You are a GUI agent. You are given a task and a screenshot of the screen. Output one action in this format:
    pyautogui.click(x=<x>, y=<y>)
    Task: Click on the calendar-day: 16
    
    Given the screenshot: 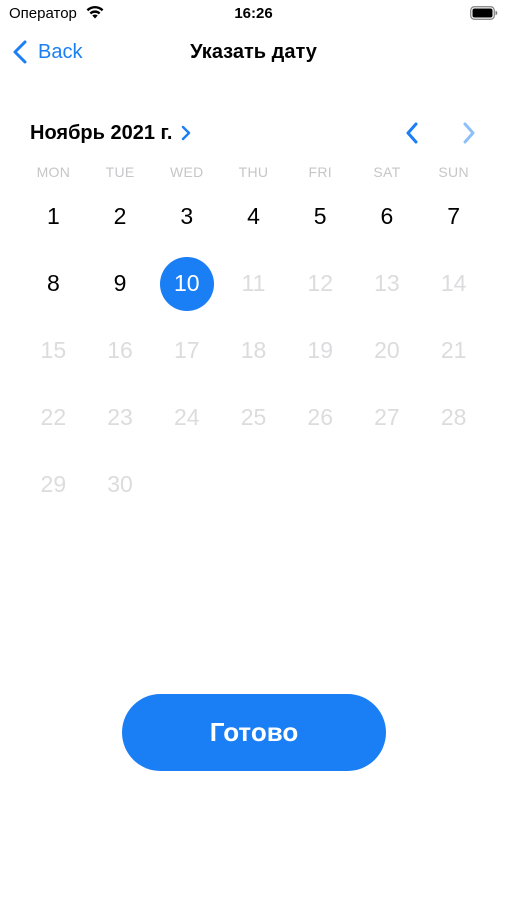 What is the action you would take?
    pyautogui.click(x=120, y=350)
    